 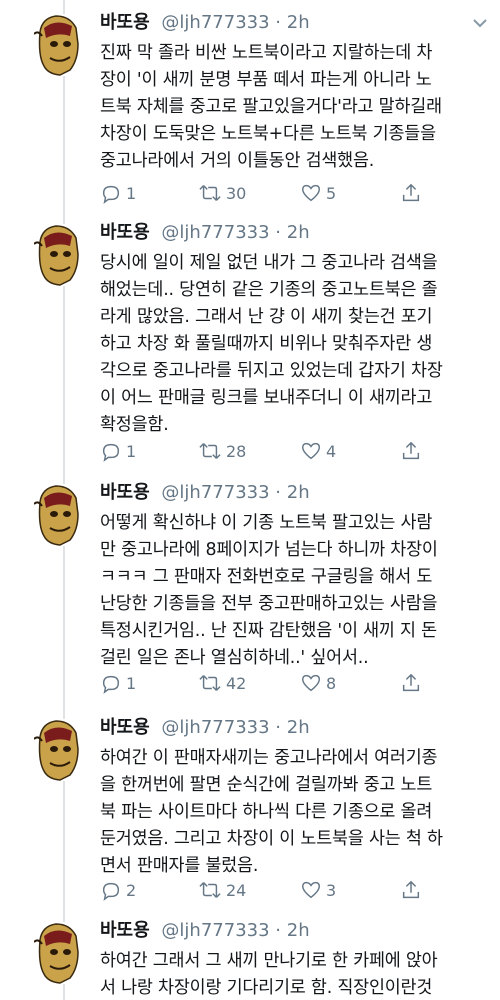 What do you see at coordinates (222, 193) in the screenshot?
I see `retweet-button: 30` at bounding box center [222, 193].